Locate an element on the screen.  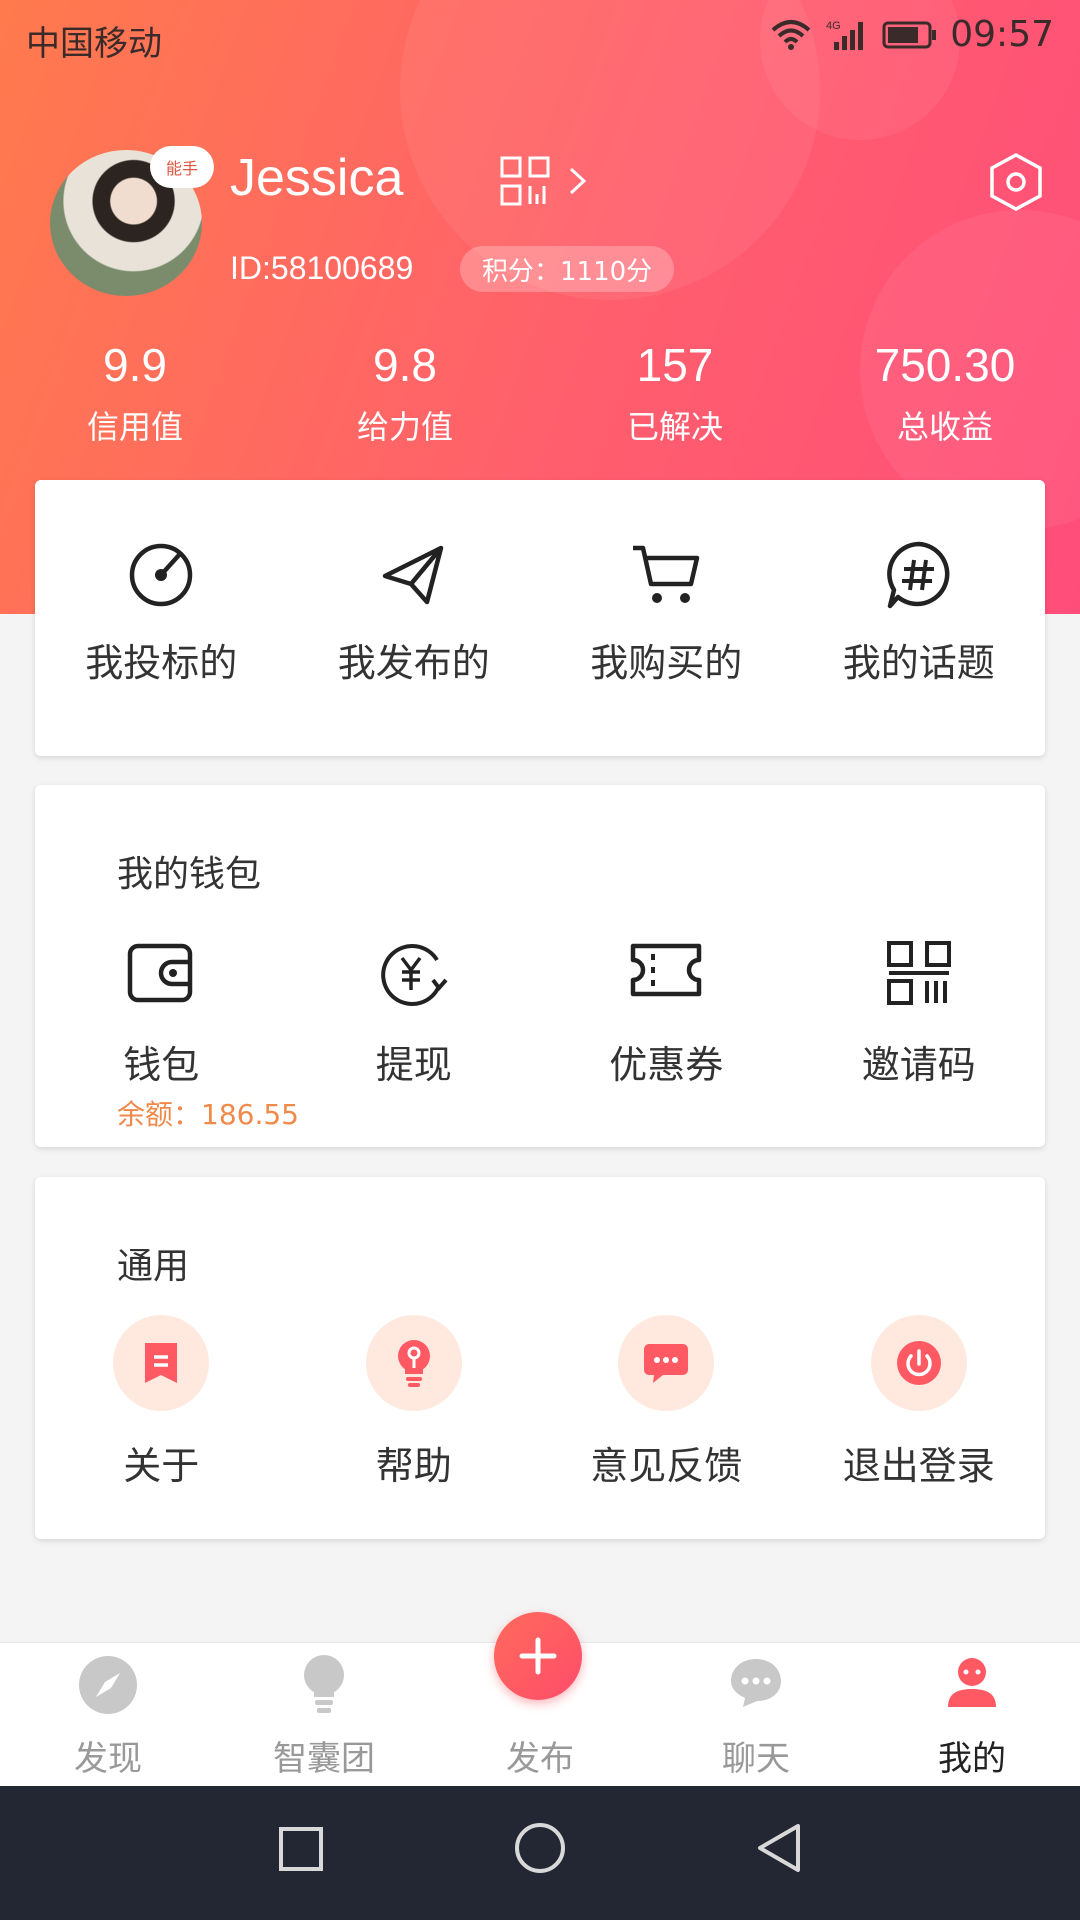
my-qrcode-button is located at coordinates (545, 181).